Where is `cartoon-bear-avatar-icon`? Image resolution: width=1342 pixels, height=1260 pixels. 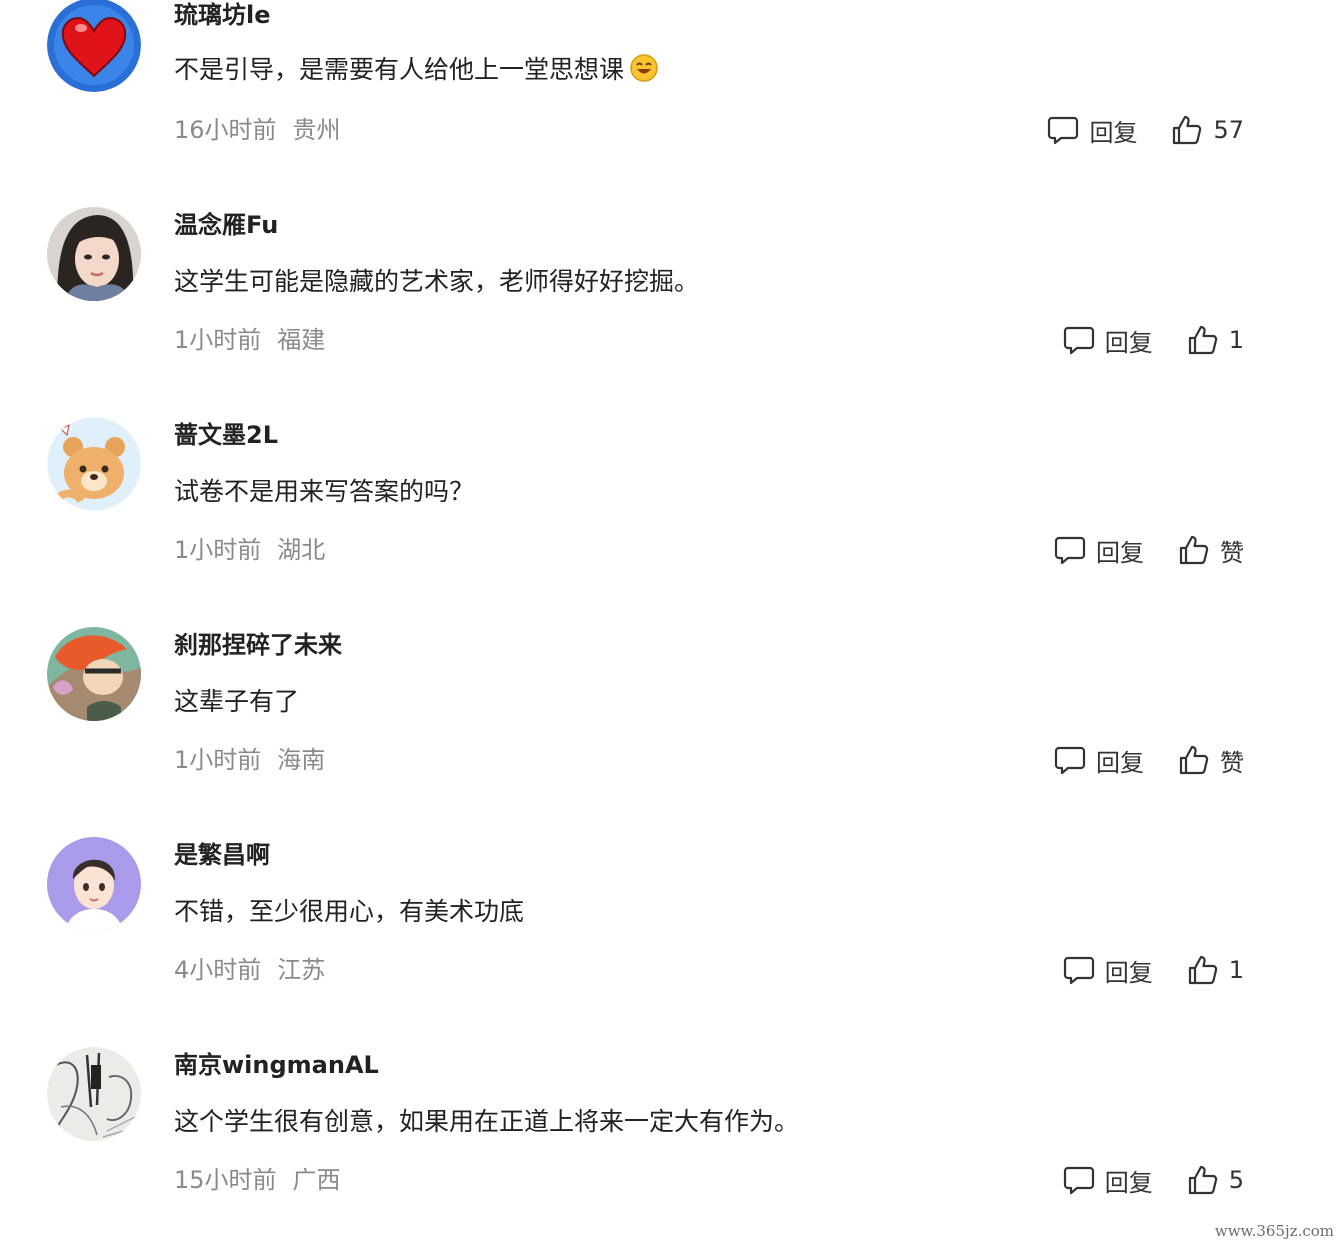 cartoon-bear-avatar-icon is located at coordinates (94, 464).